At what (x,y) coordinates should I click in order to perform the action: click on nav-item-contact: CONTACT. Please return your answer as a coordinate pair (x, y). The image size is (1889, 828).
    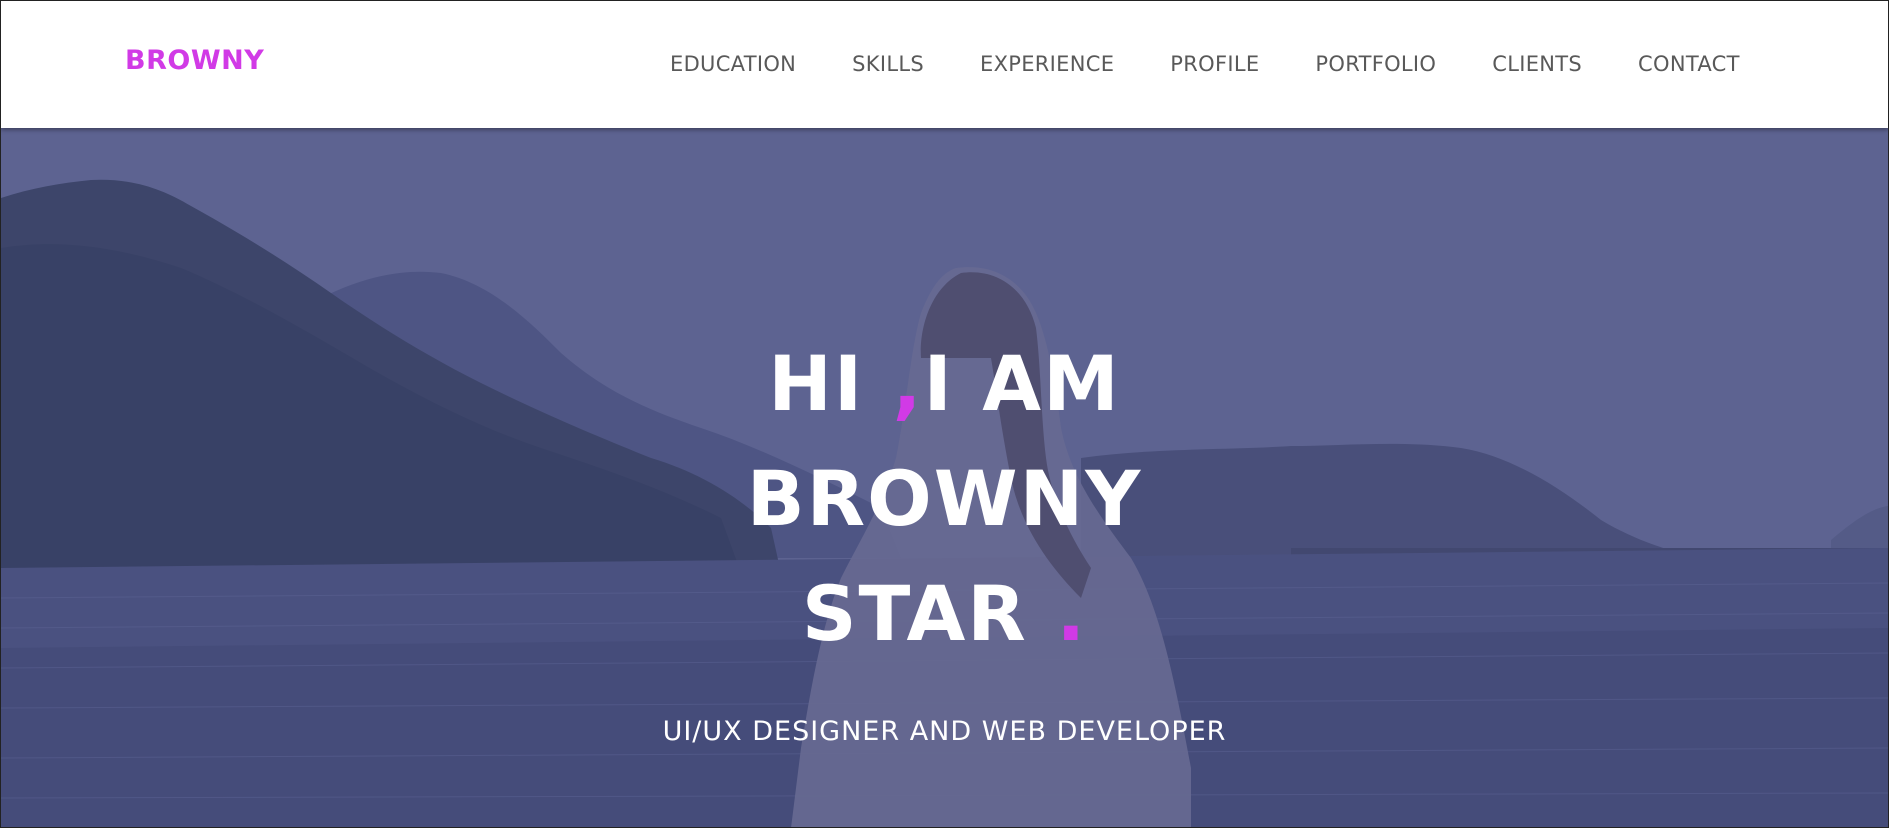
    Looking at the image, I should click on (1689, 64).